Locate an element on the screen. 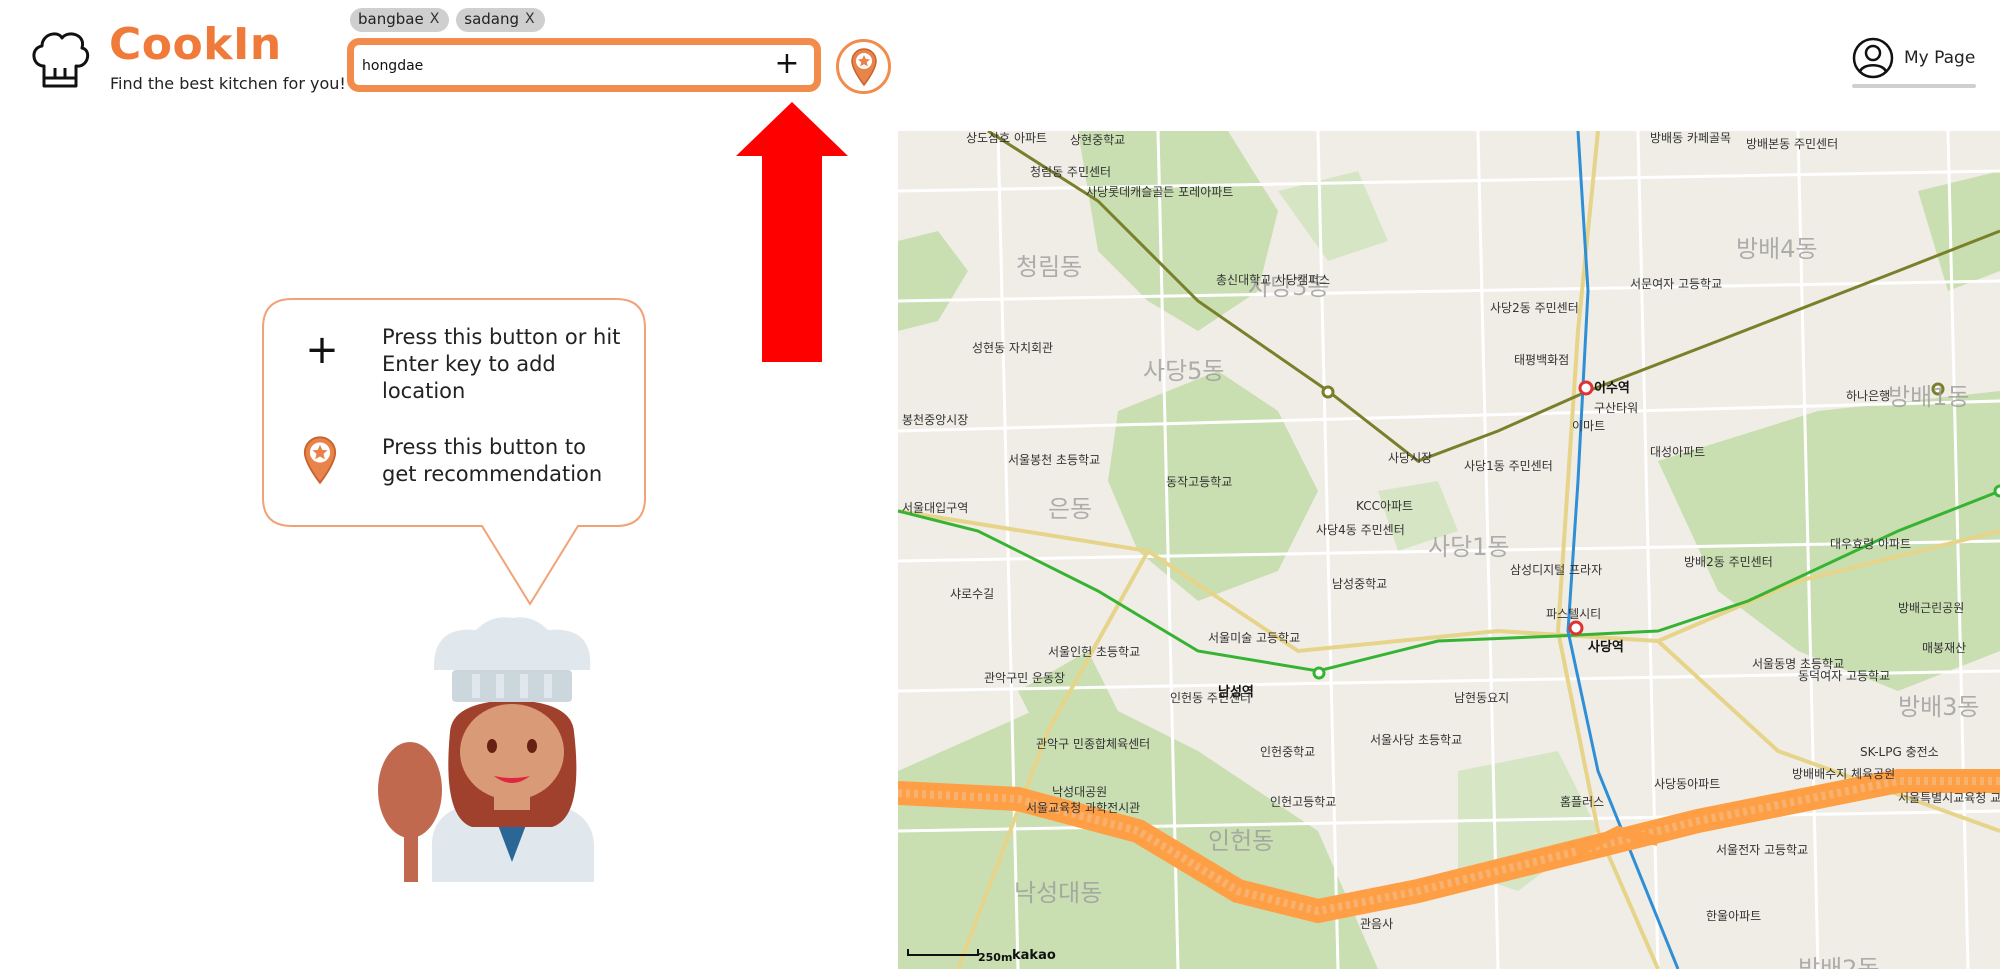 The height and width of the screenshot is (971, 2000). map-place-label: 인헌동 주민센터 is located at coordinates (1210, 698).